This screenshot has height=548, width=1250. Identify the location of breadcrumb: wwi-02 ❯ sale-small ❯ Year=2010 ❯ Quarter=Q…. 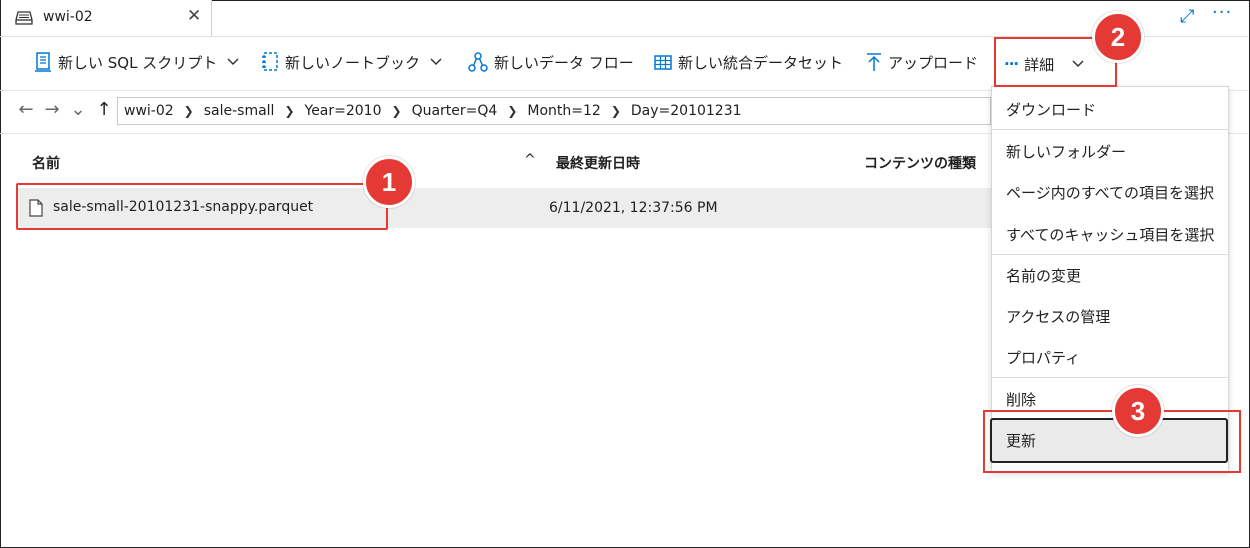
(554, 111).